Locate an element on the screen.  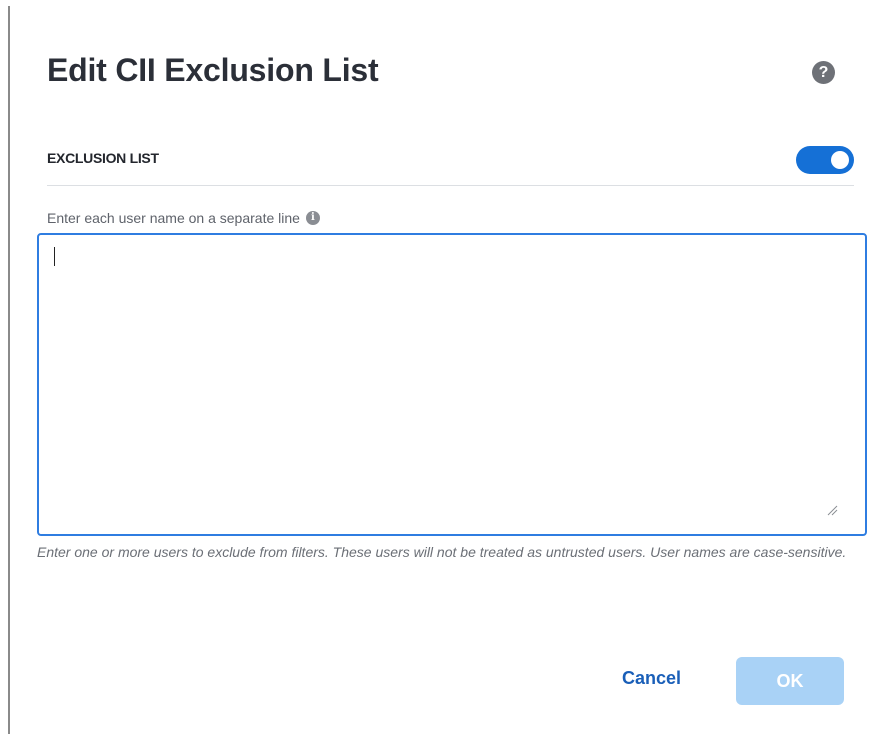
dialog-title: Edit CII Exclusion List is located at coordinates (213, 70).